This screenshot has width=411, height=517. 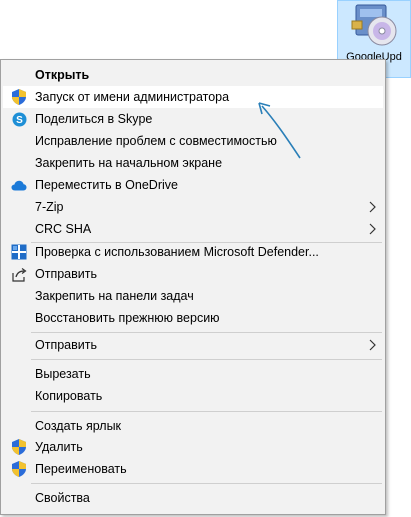 What do you see at coordinates (193, 426) in the screenshot?
I see `menu-item-create-shortcut: Создать ярлык` at bounding box center [193, 426].